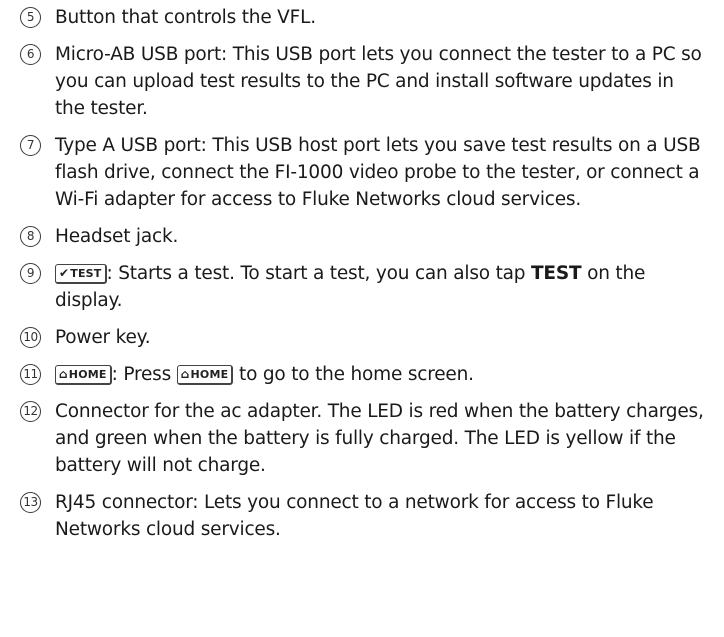  I want to click on test-key: ✔TEST, so click(81, 274).